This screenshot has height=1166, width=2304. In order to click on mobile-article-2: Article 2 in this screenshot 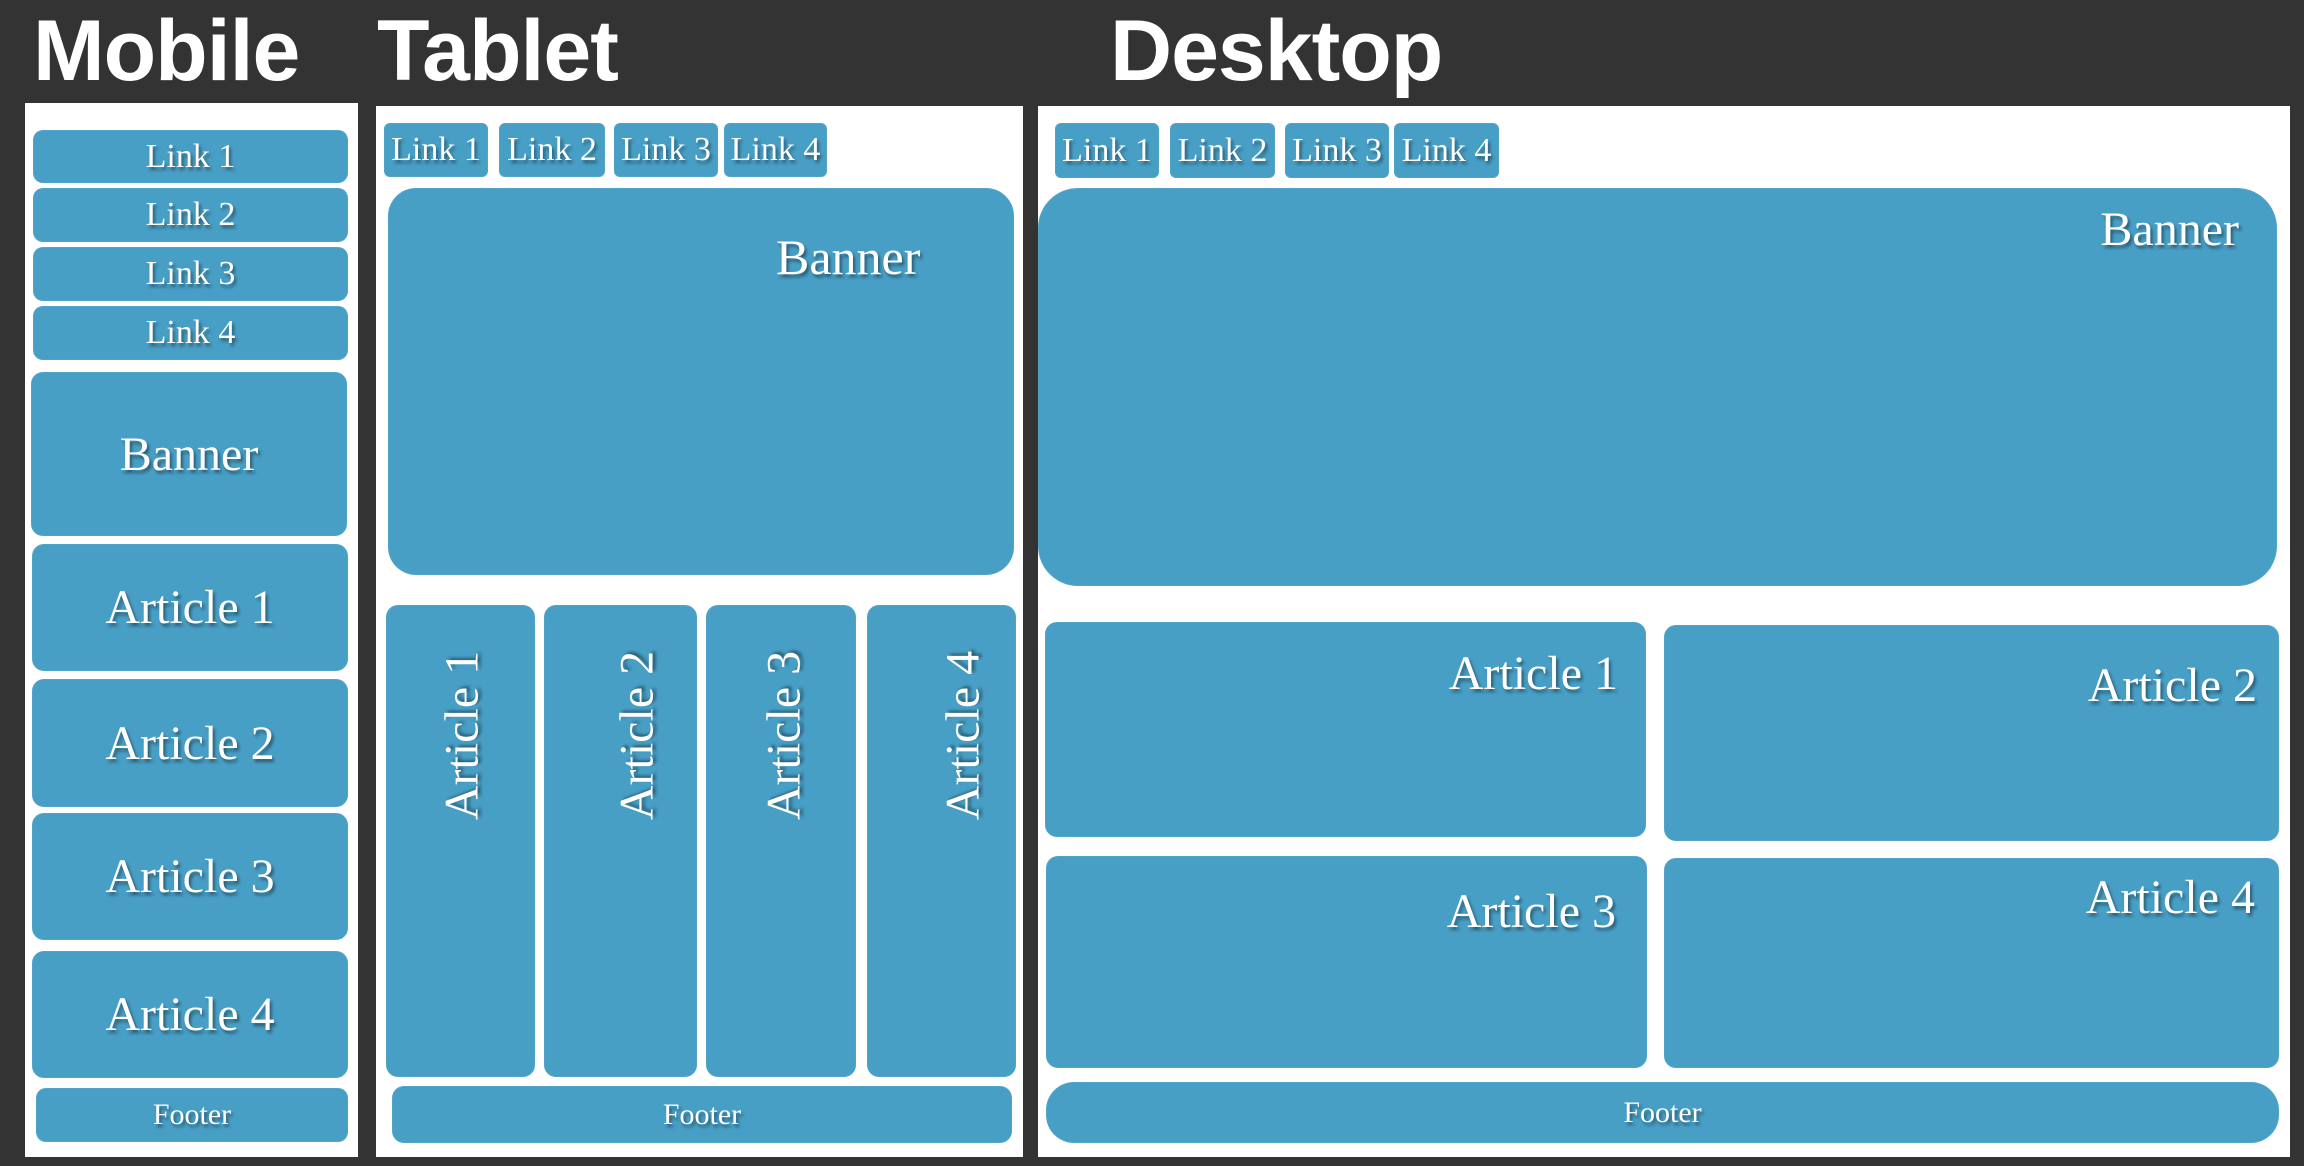, I will do `click(190, 743)`.